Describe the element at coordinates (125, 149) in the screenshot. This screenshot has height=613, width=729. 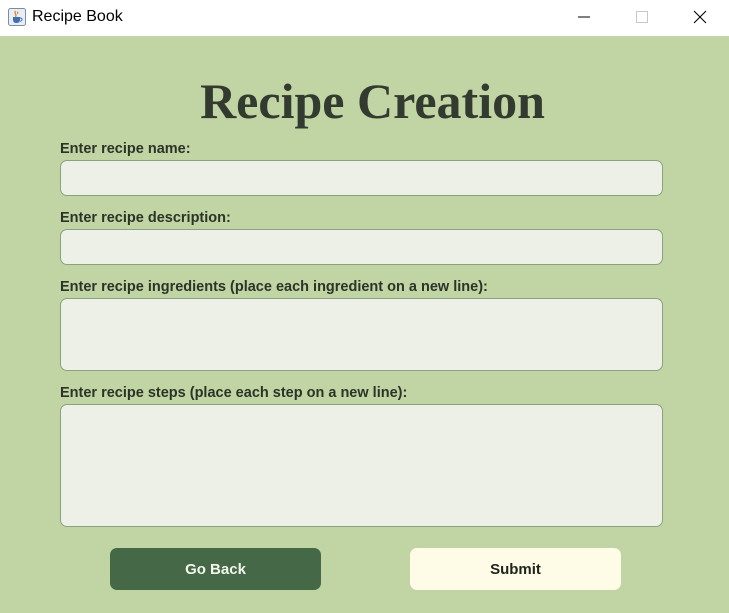
I see `recipe-name-label: Enter recipe name:` at that location.